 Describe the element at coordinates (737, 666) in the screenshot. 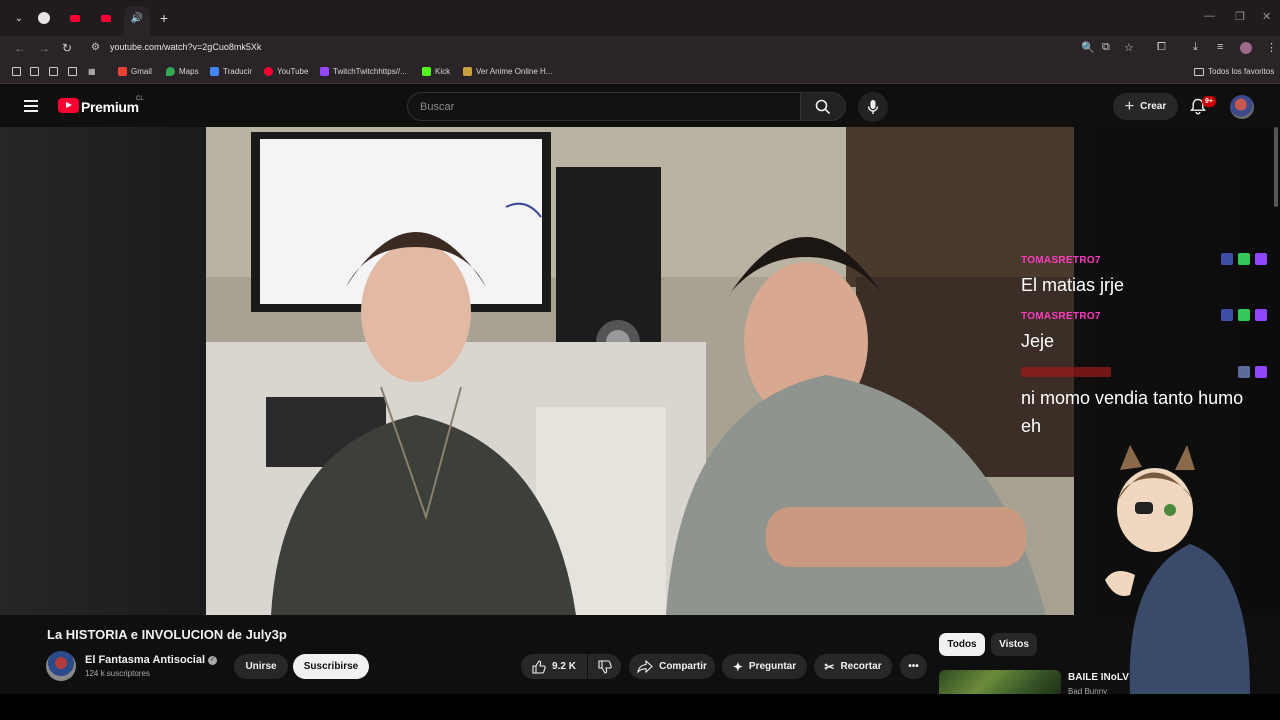

I see `sparkle-icon: ✦` at that location.